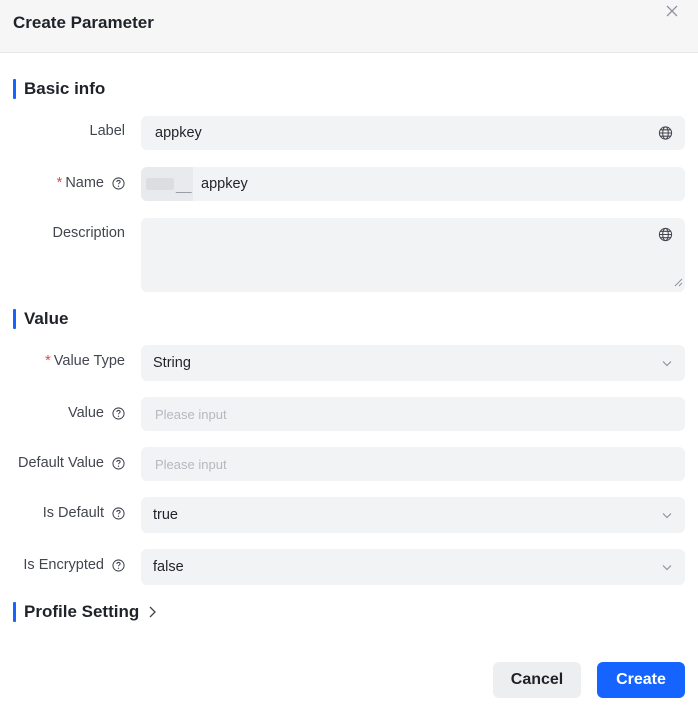 This screenshot has width=698, height=710. Describe the element at coordinates (84, 183) in the screenshot. I see `name-label-text: Name` at that location.